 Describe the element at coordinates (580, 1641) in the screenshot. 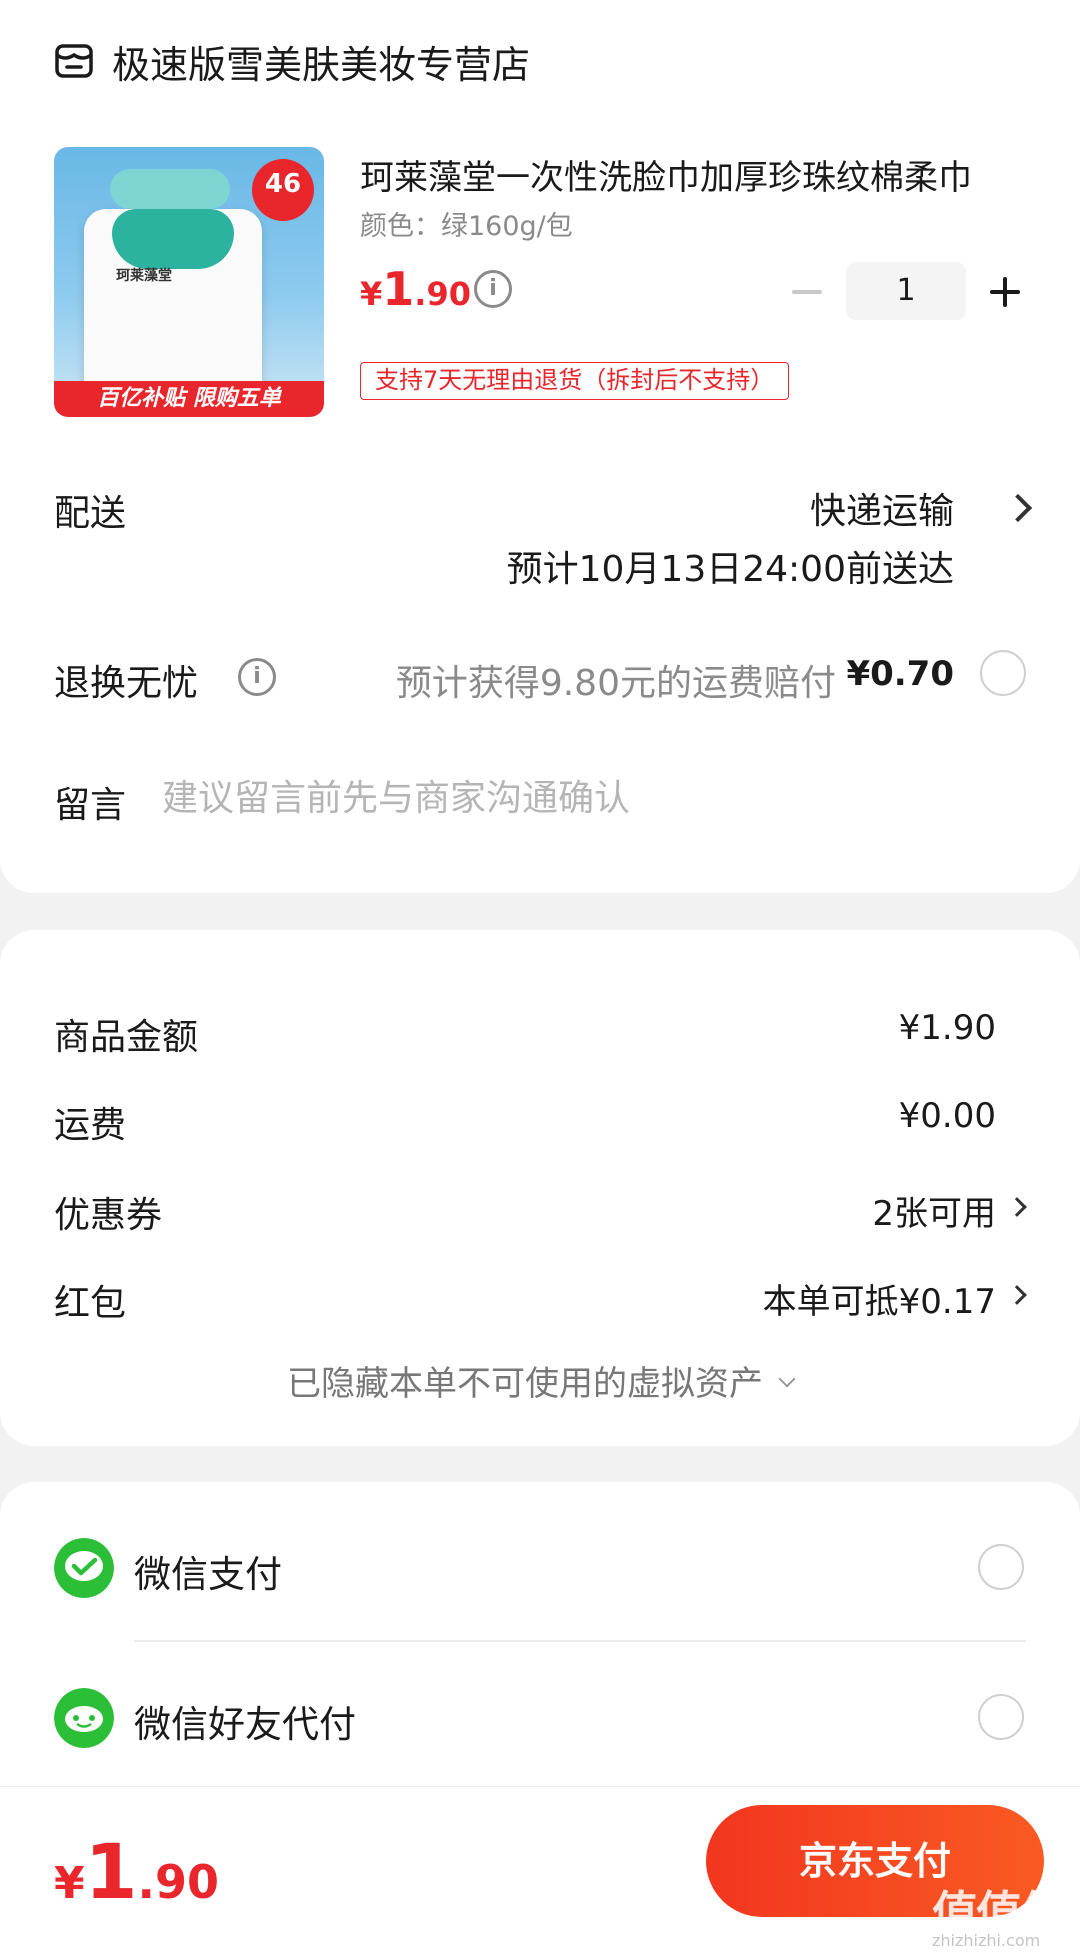

I see `divider` at that location.